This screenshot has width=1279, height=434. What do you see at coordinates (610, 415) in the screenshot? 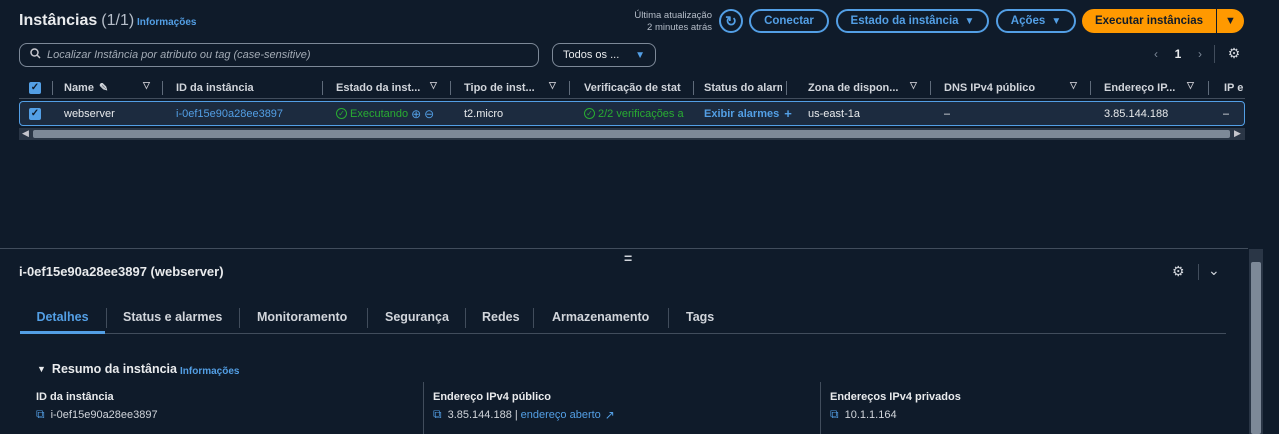
I see `external-link-icon: ↗` at bounding box center [610, 415].